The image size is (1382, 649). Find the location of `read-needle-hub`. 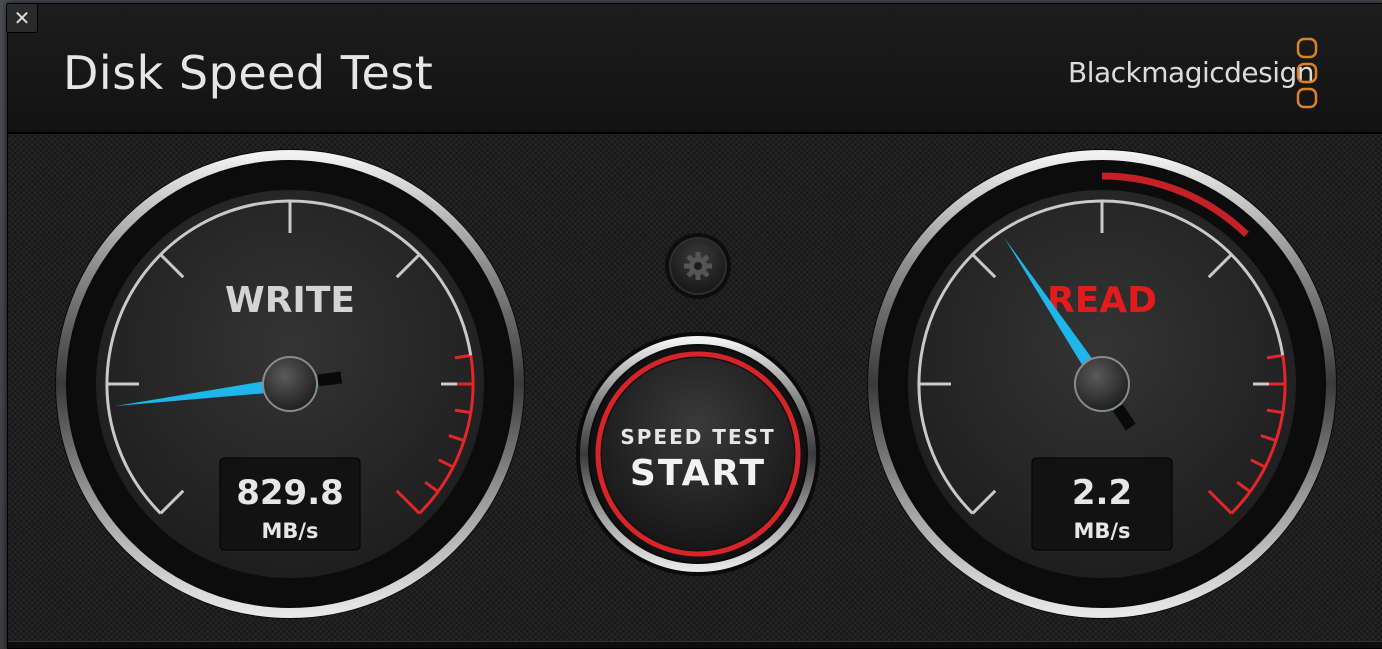

read-needle-hub is located at coordinates (1102, 384).